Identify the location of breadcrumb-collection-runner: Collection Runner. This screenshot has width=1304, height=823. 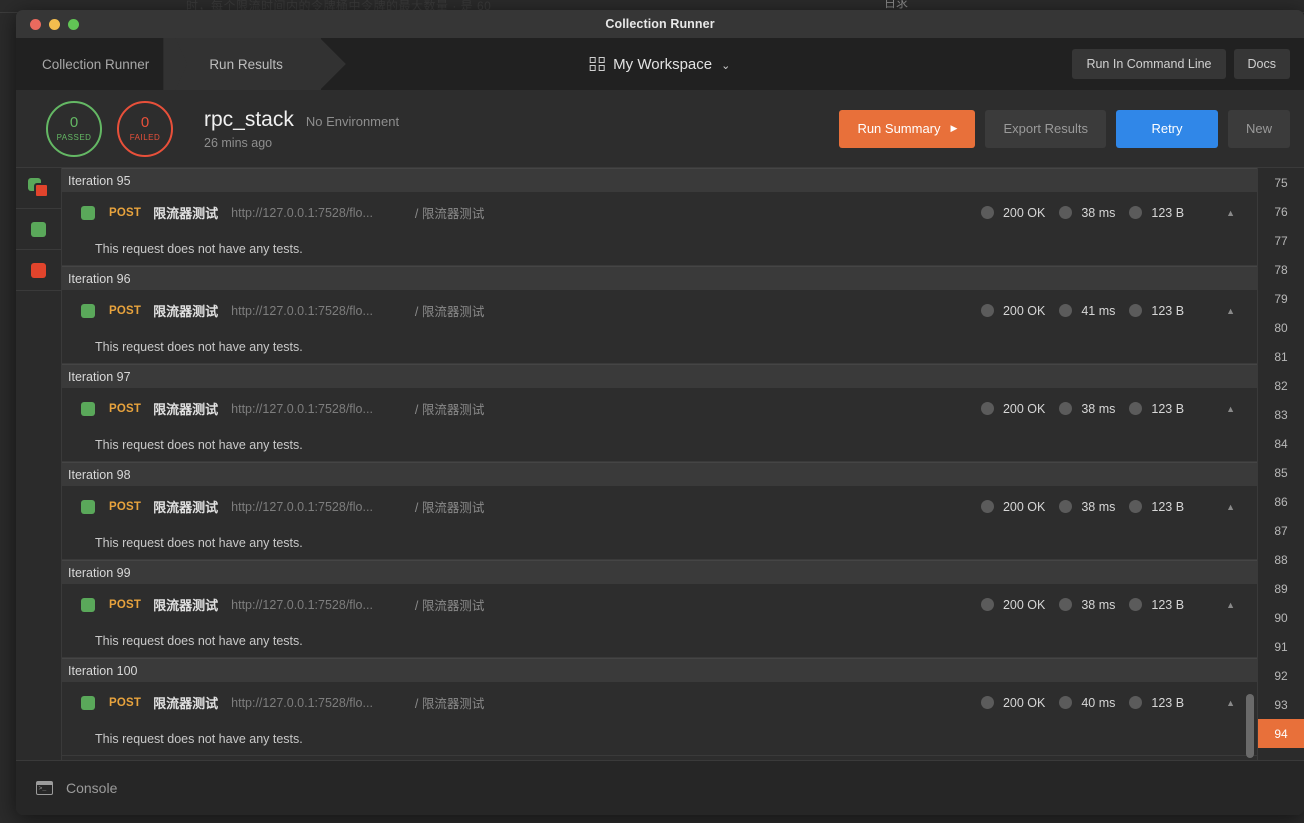
(95, 64).